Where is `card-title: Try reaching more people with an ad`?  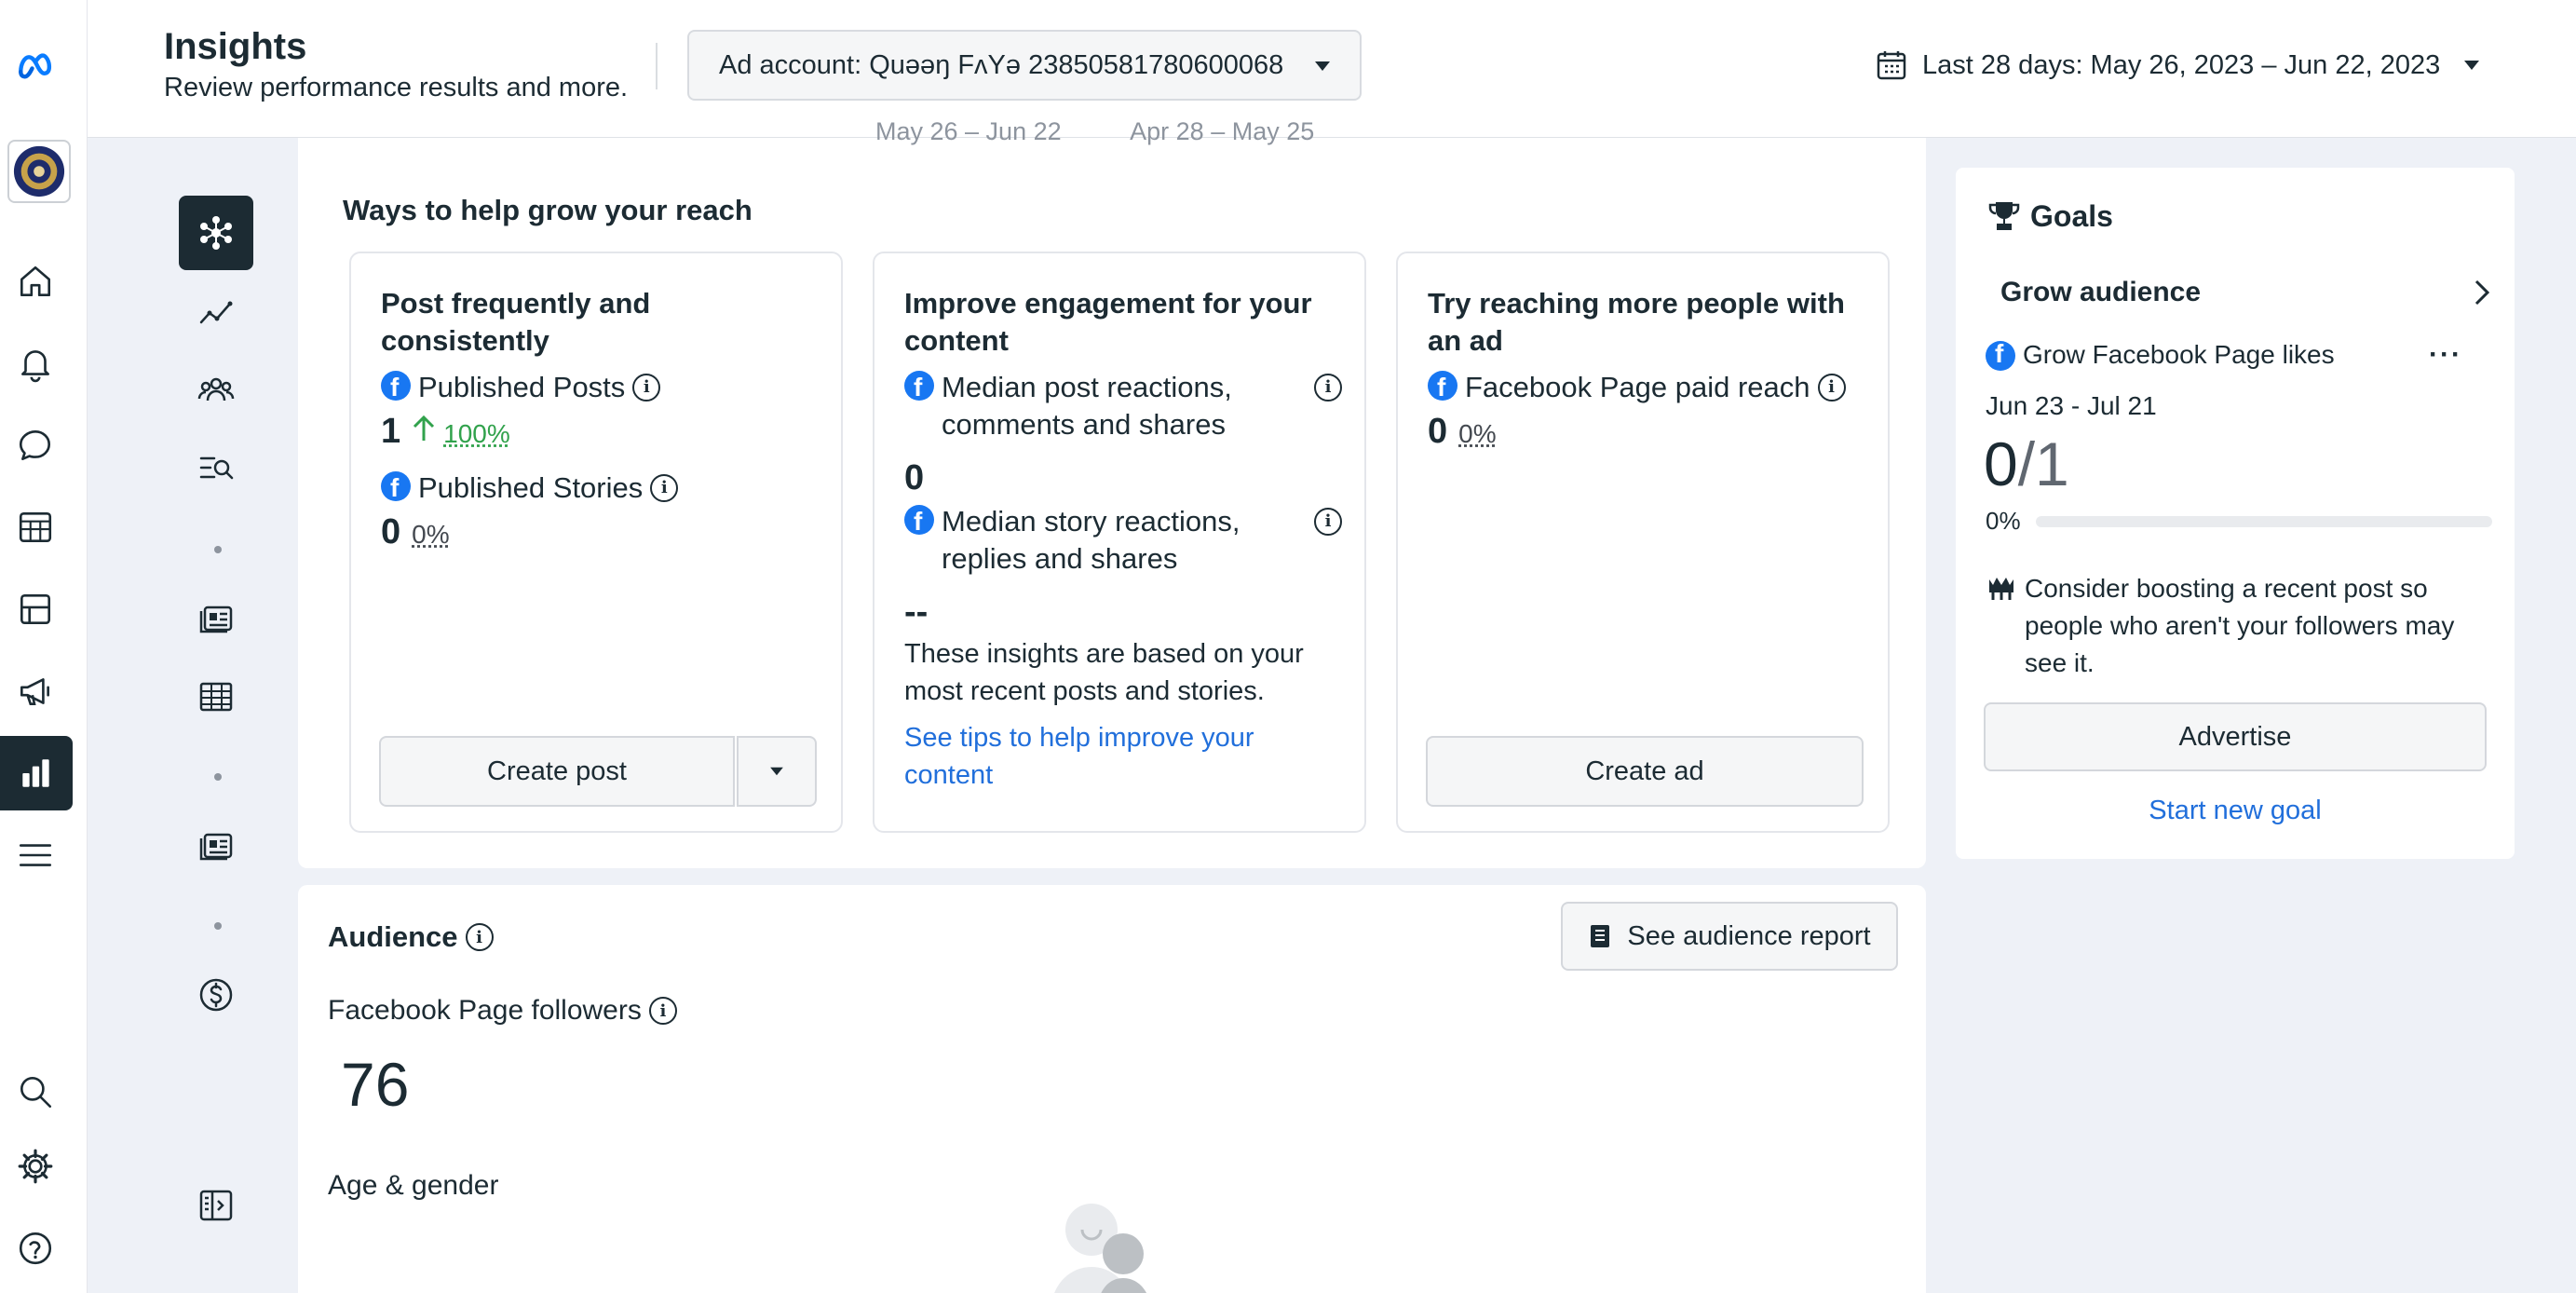
card-title: Try reaching more people with an ad is located at coordinates (1636, 322).